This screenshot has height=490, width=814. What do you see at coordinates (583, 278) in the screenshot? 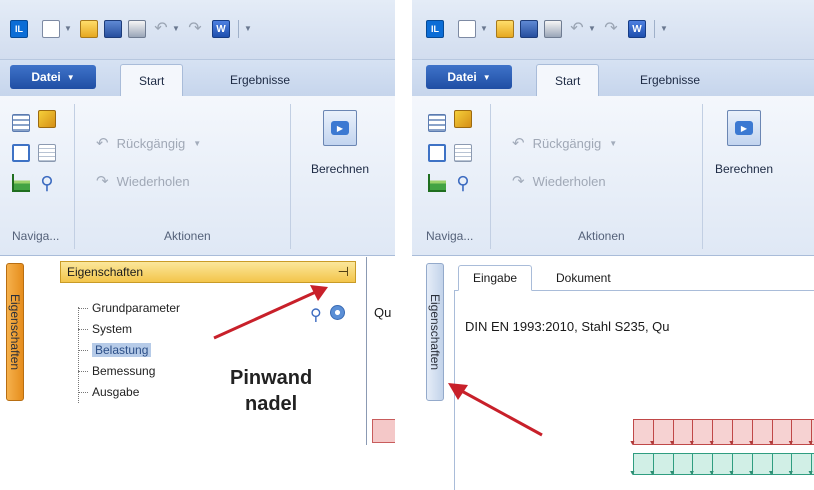
I see `tab-document: Dokument` at bounding box center [583, 278].